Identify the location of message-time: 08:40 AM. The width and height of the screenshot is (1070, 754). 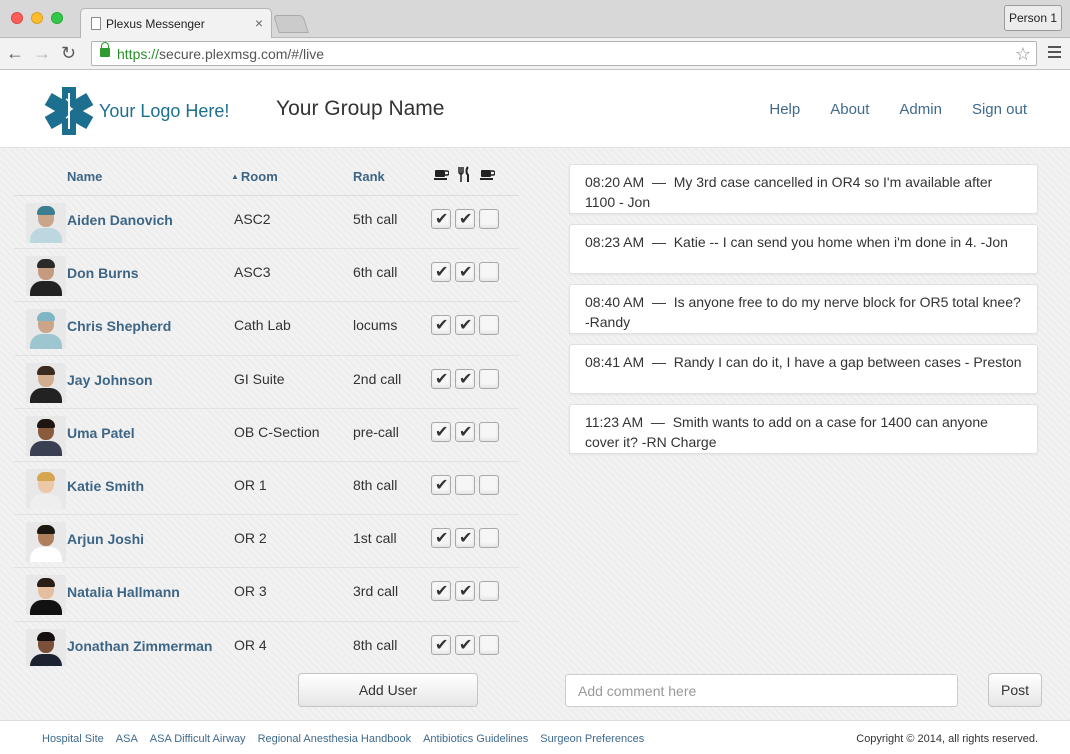
(615, 302).